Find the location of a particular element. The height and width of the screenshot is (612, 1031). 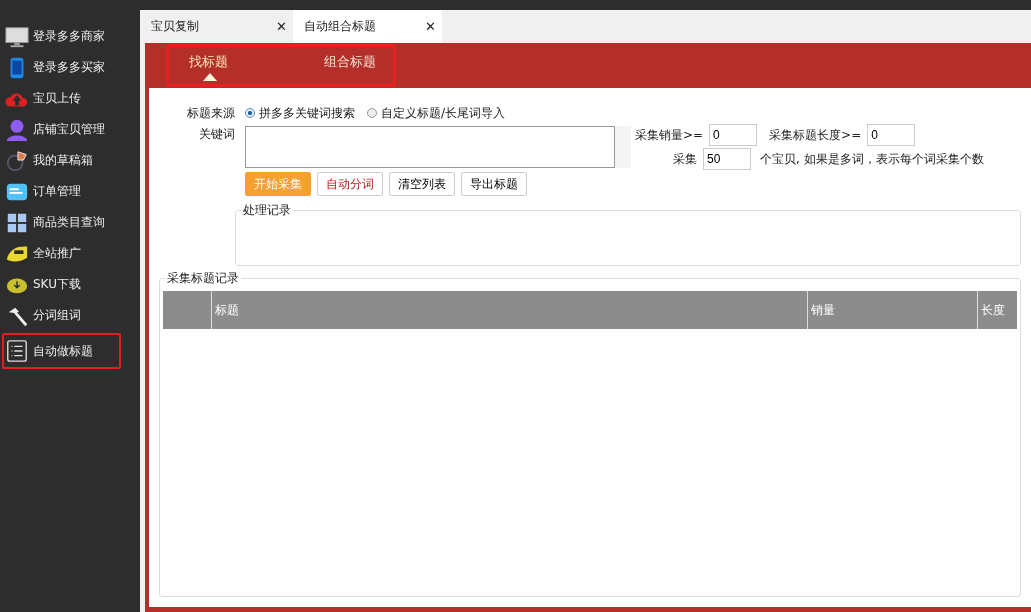

sidebar-item: 分词组词 is located at coordinates (70, 315).